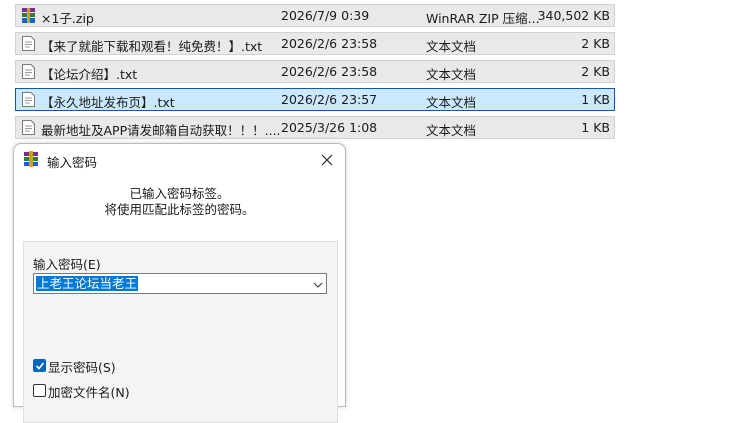 The image size is (735, 423). I want to click on dialog-message: 已输入密码标签。 将使用匹配此标签的密码。, so click(179, 202).